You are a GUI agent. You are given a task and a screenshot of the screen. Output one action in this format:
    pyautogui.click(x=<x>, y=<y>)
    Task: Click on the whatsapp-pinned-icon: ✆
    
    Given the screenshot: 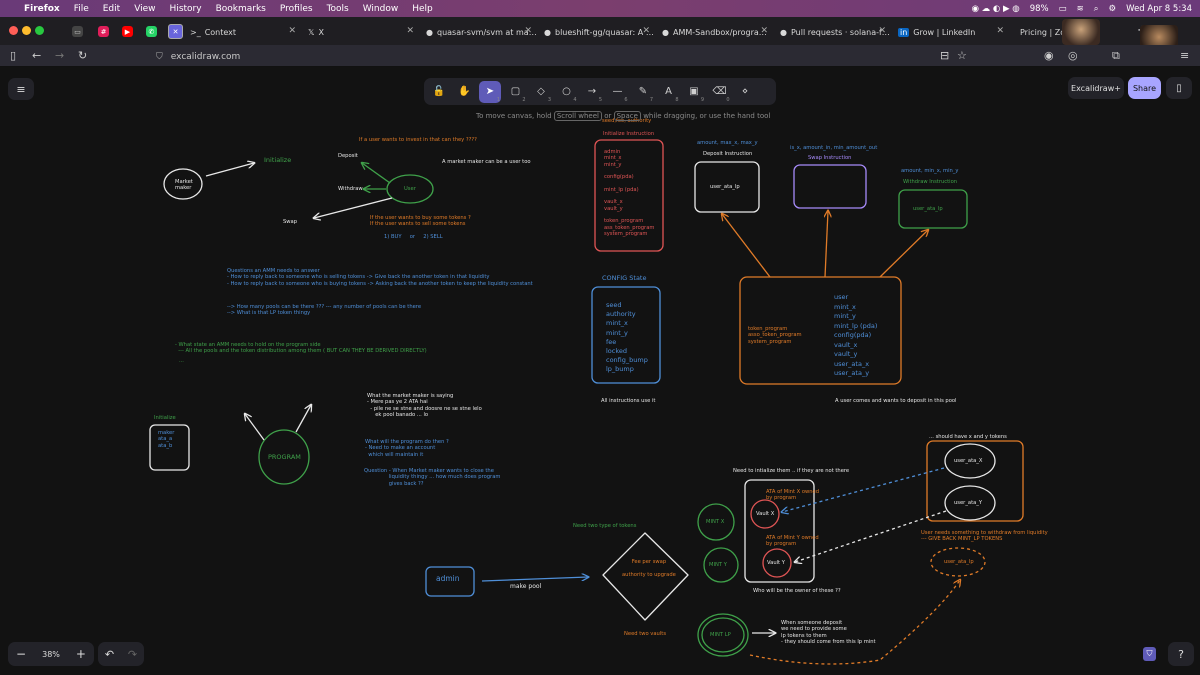 What is the action you would take?
    pyautogui.click(x=151, y=31)
    